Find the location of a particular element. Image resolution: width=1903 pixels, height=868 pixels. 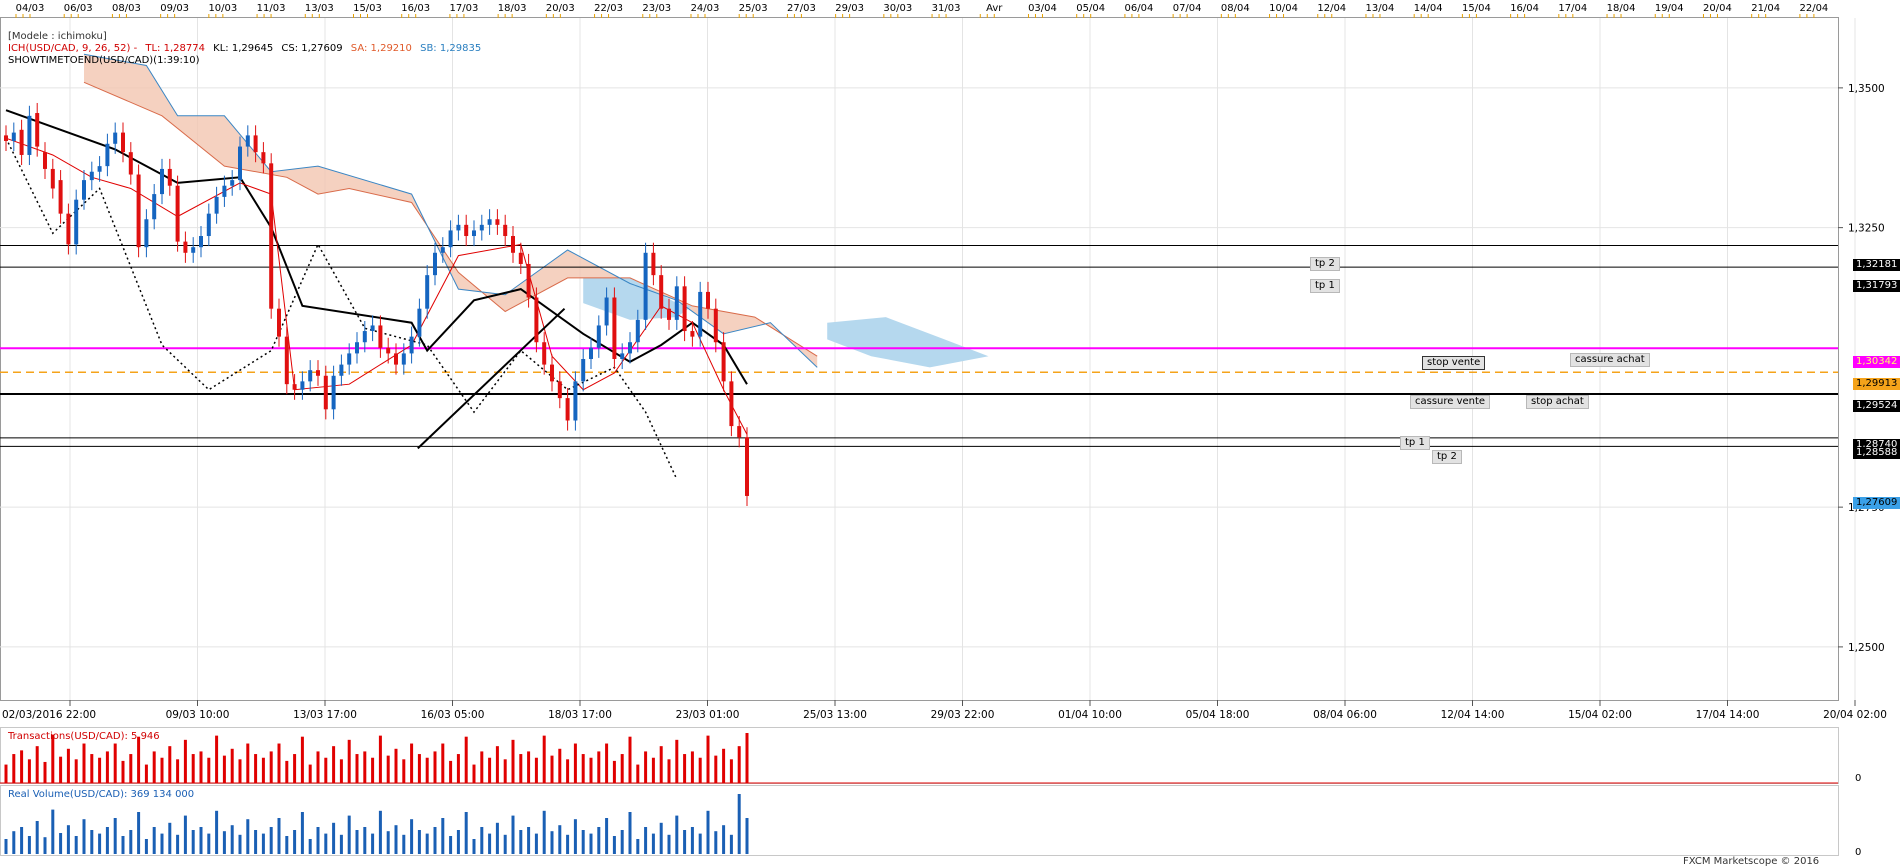

top-date-label: 13/03 is located at coordinates (319, 8).